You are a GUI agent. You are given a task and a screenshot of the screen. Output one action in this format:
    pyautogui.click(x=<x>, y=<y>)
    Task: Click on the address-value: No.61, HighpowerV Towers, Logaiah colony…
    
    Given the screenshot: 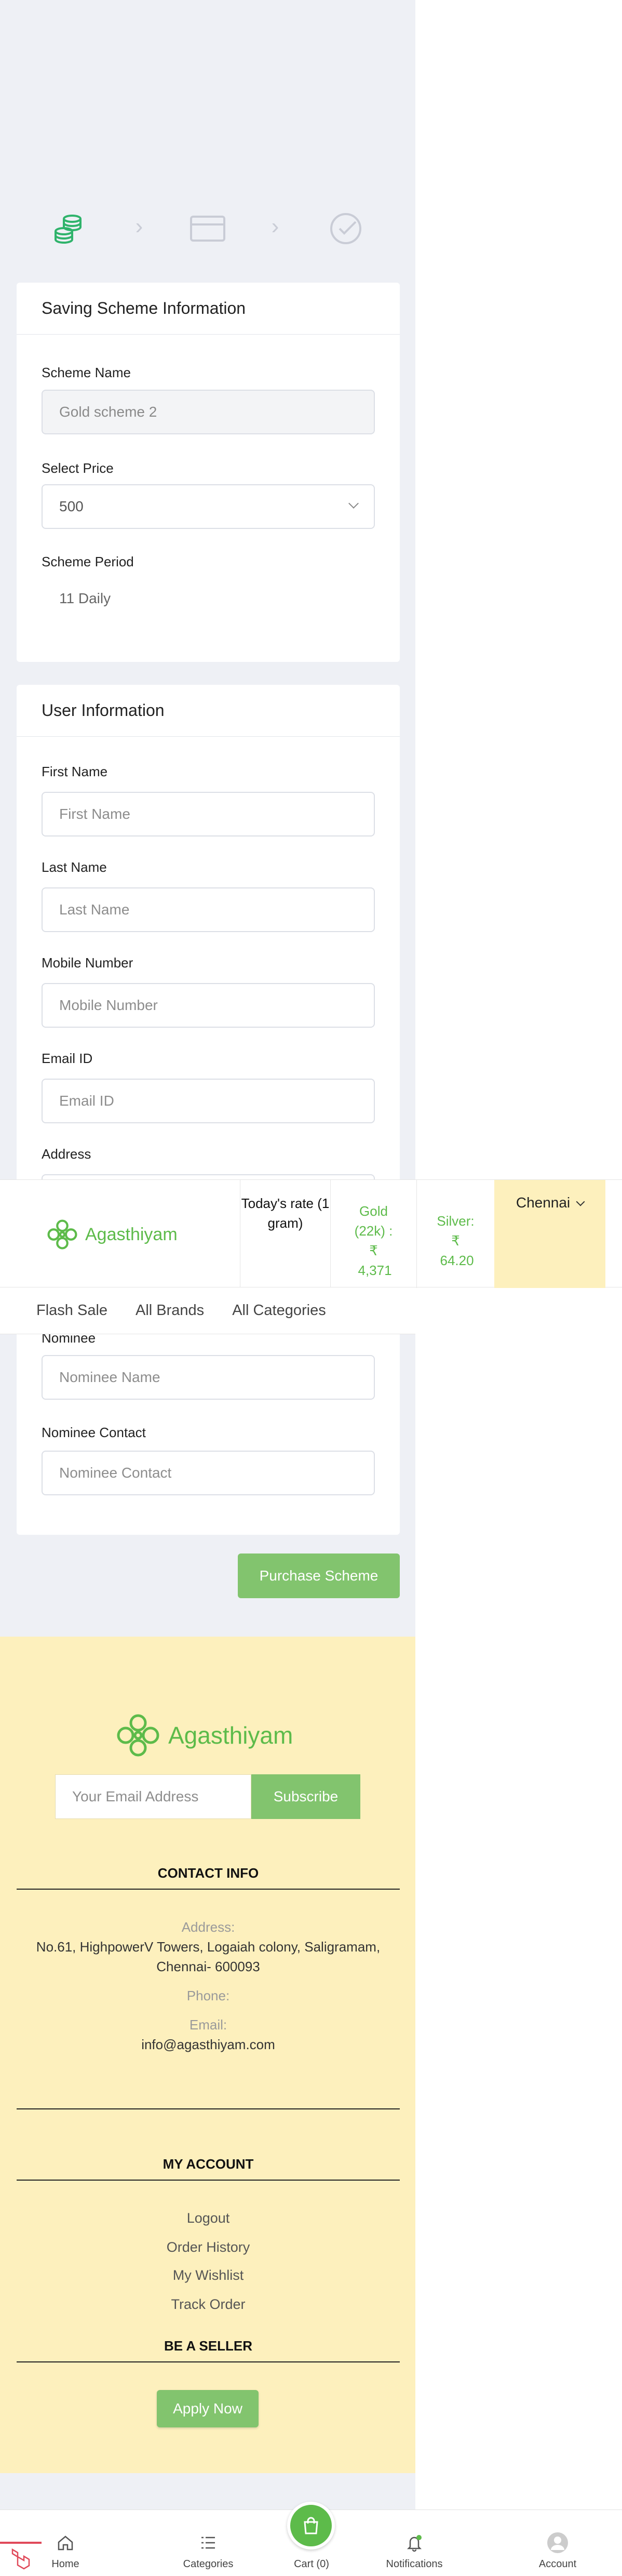 What is the action you would take?
    pyautogui.click(x=209, y=1957)
    